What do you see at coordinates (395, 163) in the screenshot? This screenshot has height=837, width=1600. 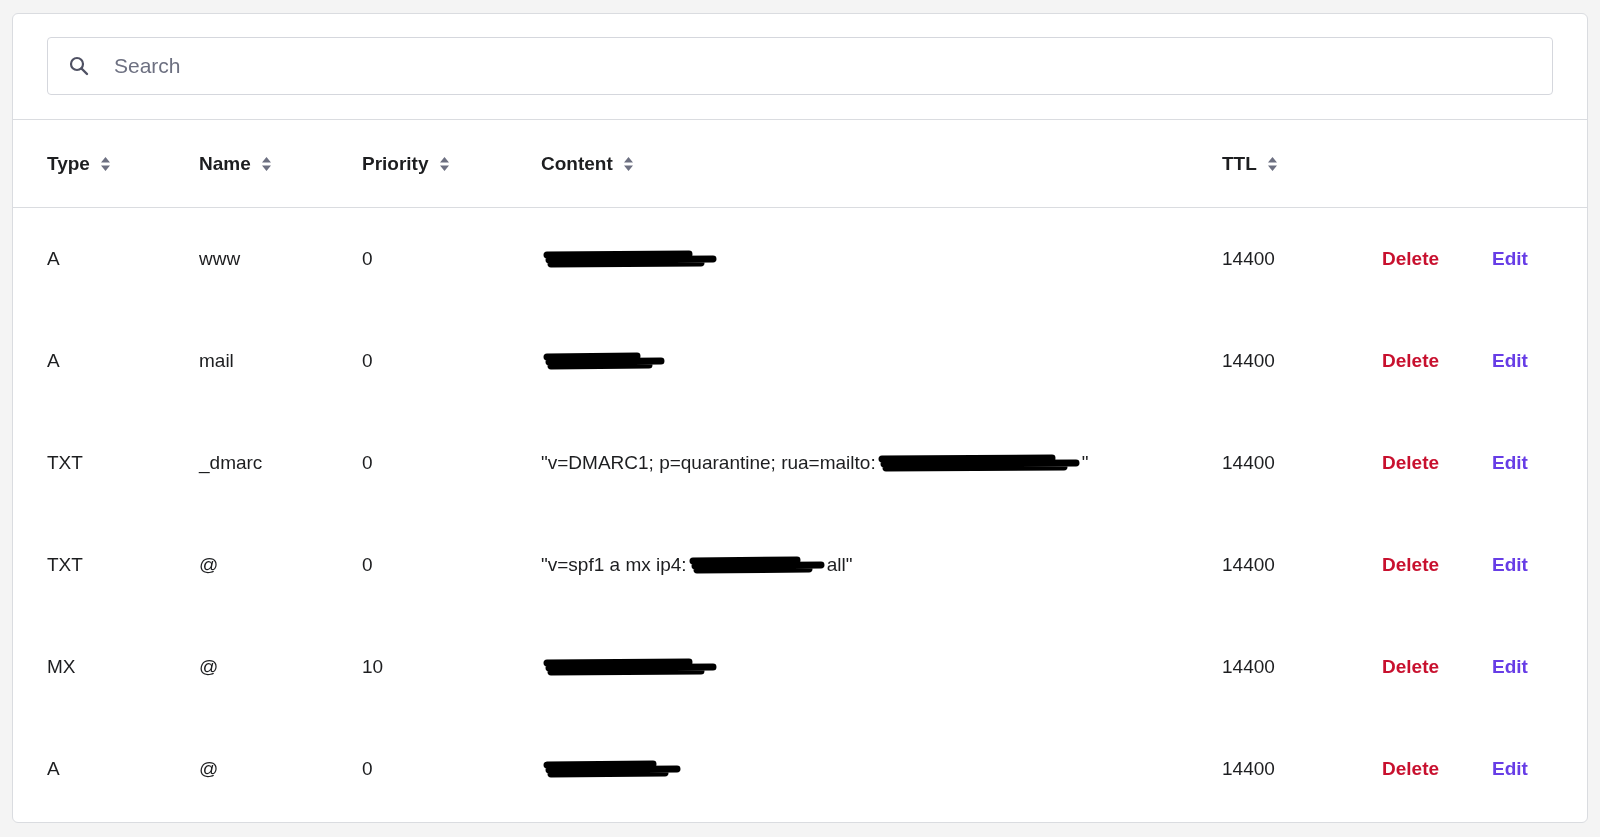 I see `column-header: Priority` at bounding box center [395, 163].